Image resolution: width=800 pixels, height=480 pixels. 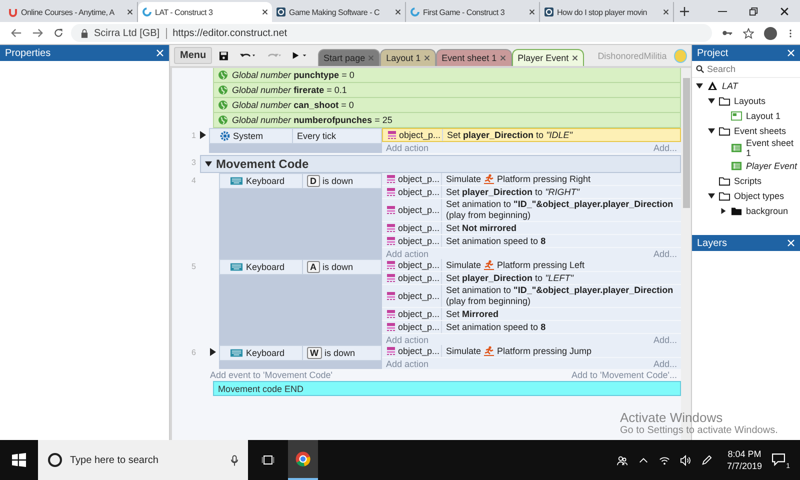 I want to click on browser-tab: First Game - Construct 3, so click(x=473, y=12).